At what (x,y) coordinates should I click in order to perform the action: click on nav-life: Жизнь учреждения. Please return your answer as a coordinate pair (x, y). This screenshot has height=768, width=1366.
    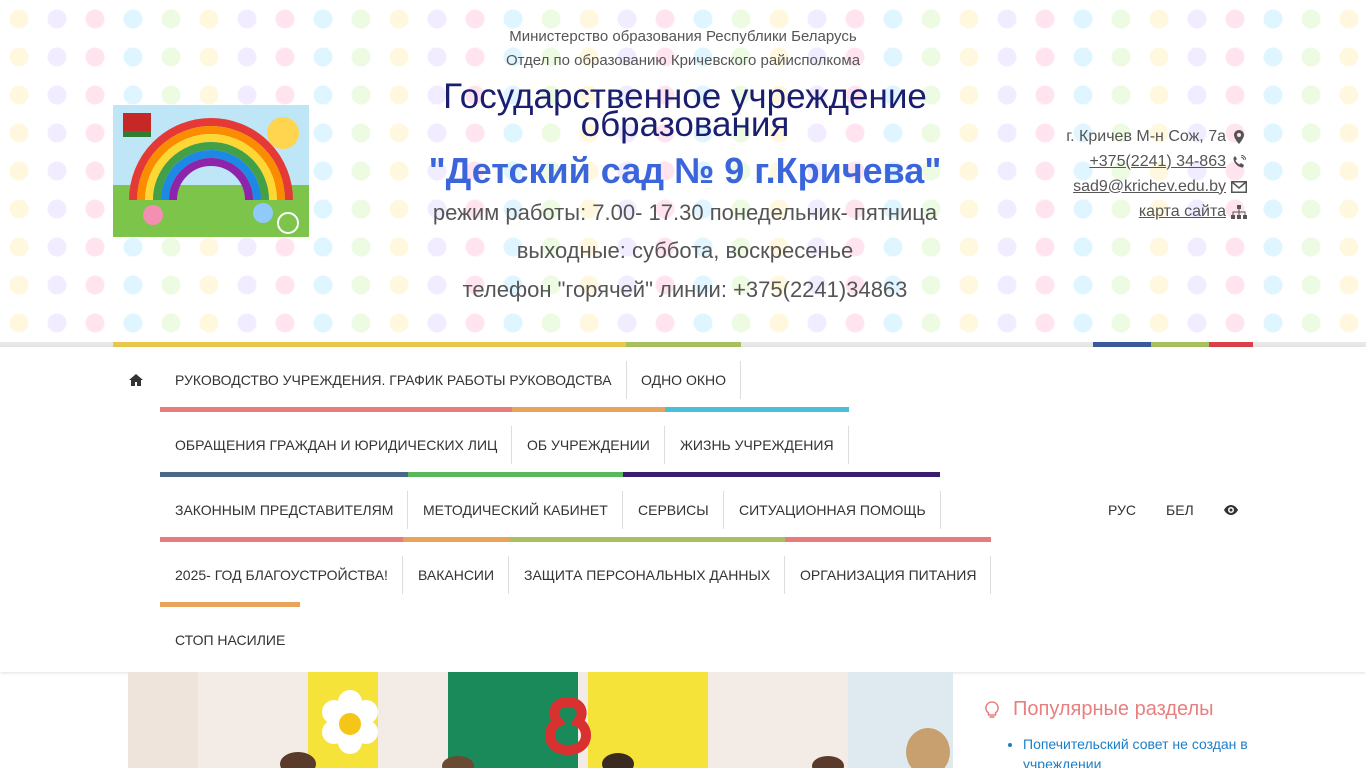
    Looking at the image, I should click on (757, 444).